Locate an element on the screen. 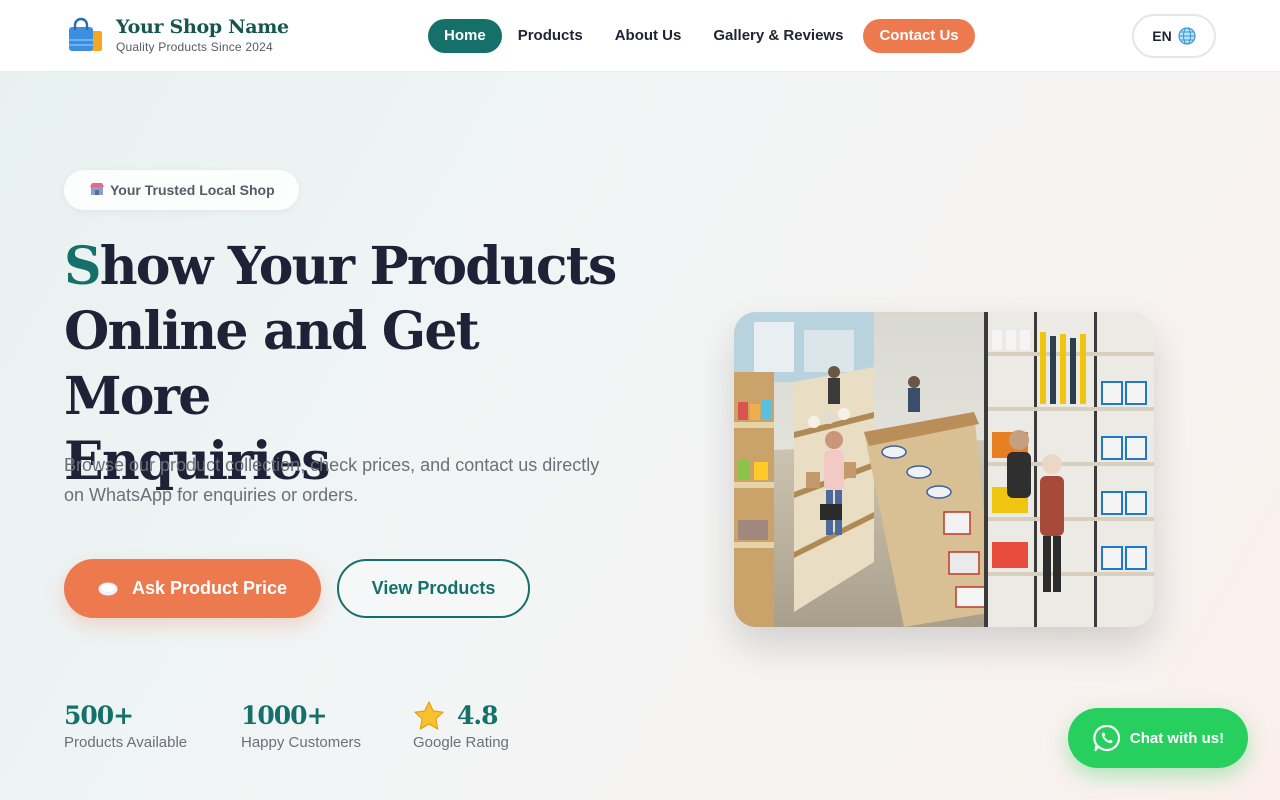 The image size is (1280, 800). stat-value: 1000+ is located at coordinates (284, 715).